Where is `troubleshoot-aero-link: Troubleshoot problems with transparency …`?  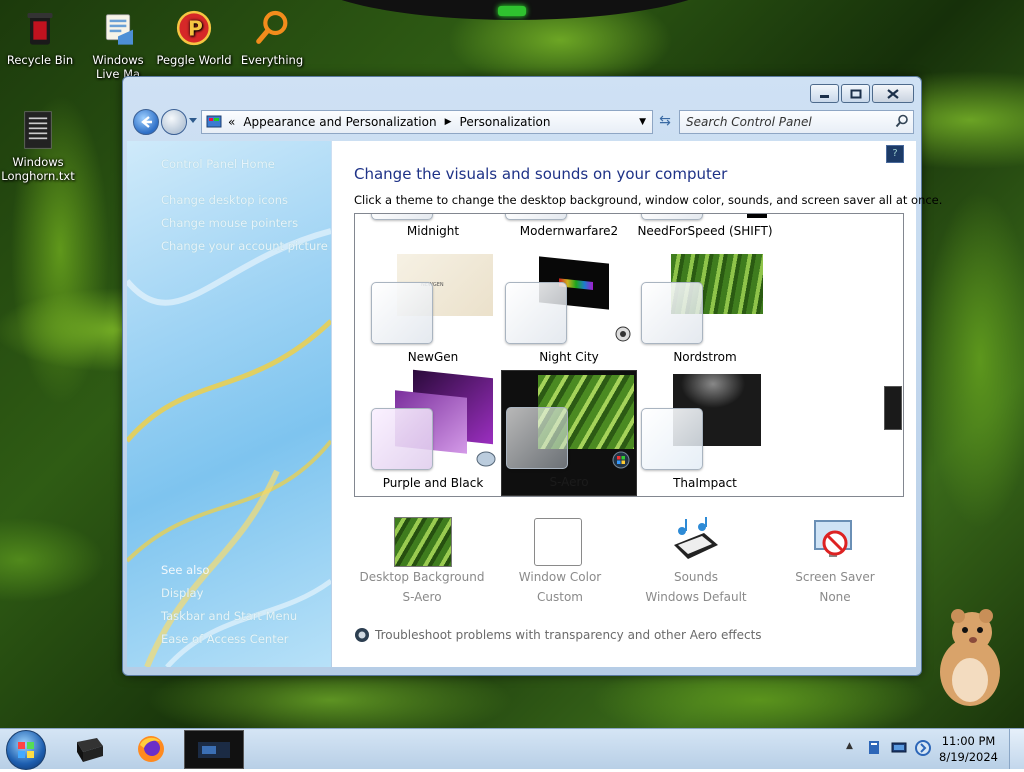 troubleshoot-aero-link: Troubleshoot problems with transparency … is located at coordinates (558, 635).